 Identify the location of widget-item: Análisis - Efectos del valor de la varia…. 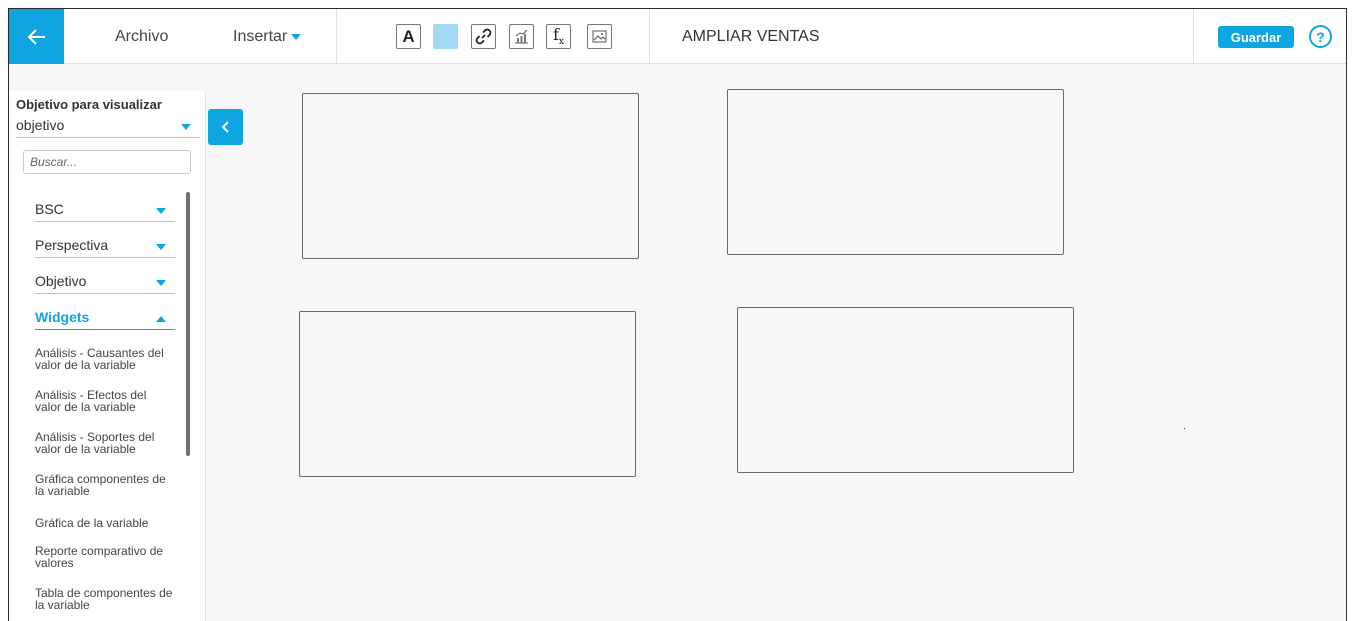
(105, 401).